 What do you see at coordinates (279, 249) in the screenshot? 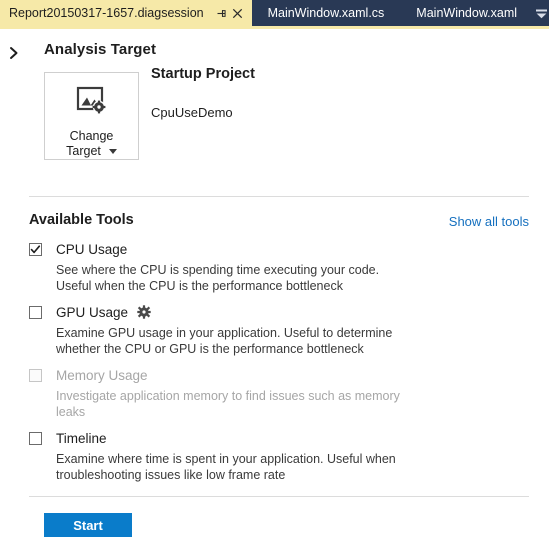
I see `tool-head-cpu-usage: CPU Usage` at bounding box center [279, 249].